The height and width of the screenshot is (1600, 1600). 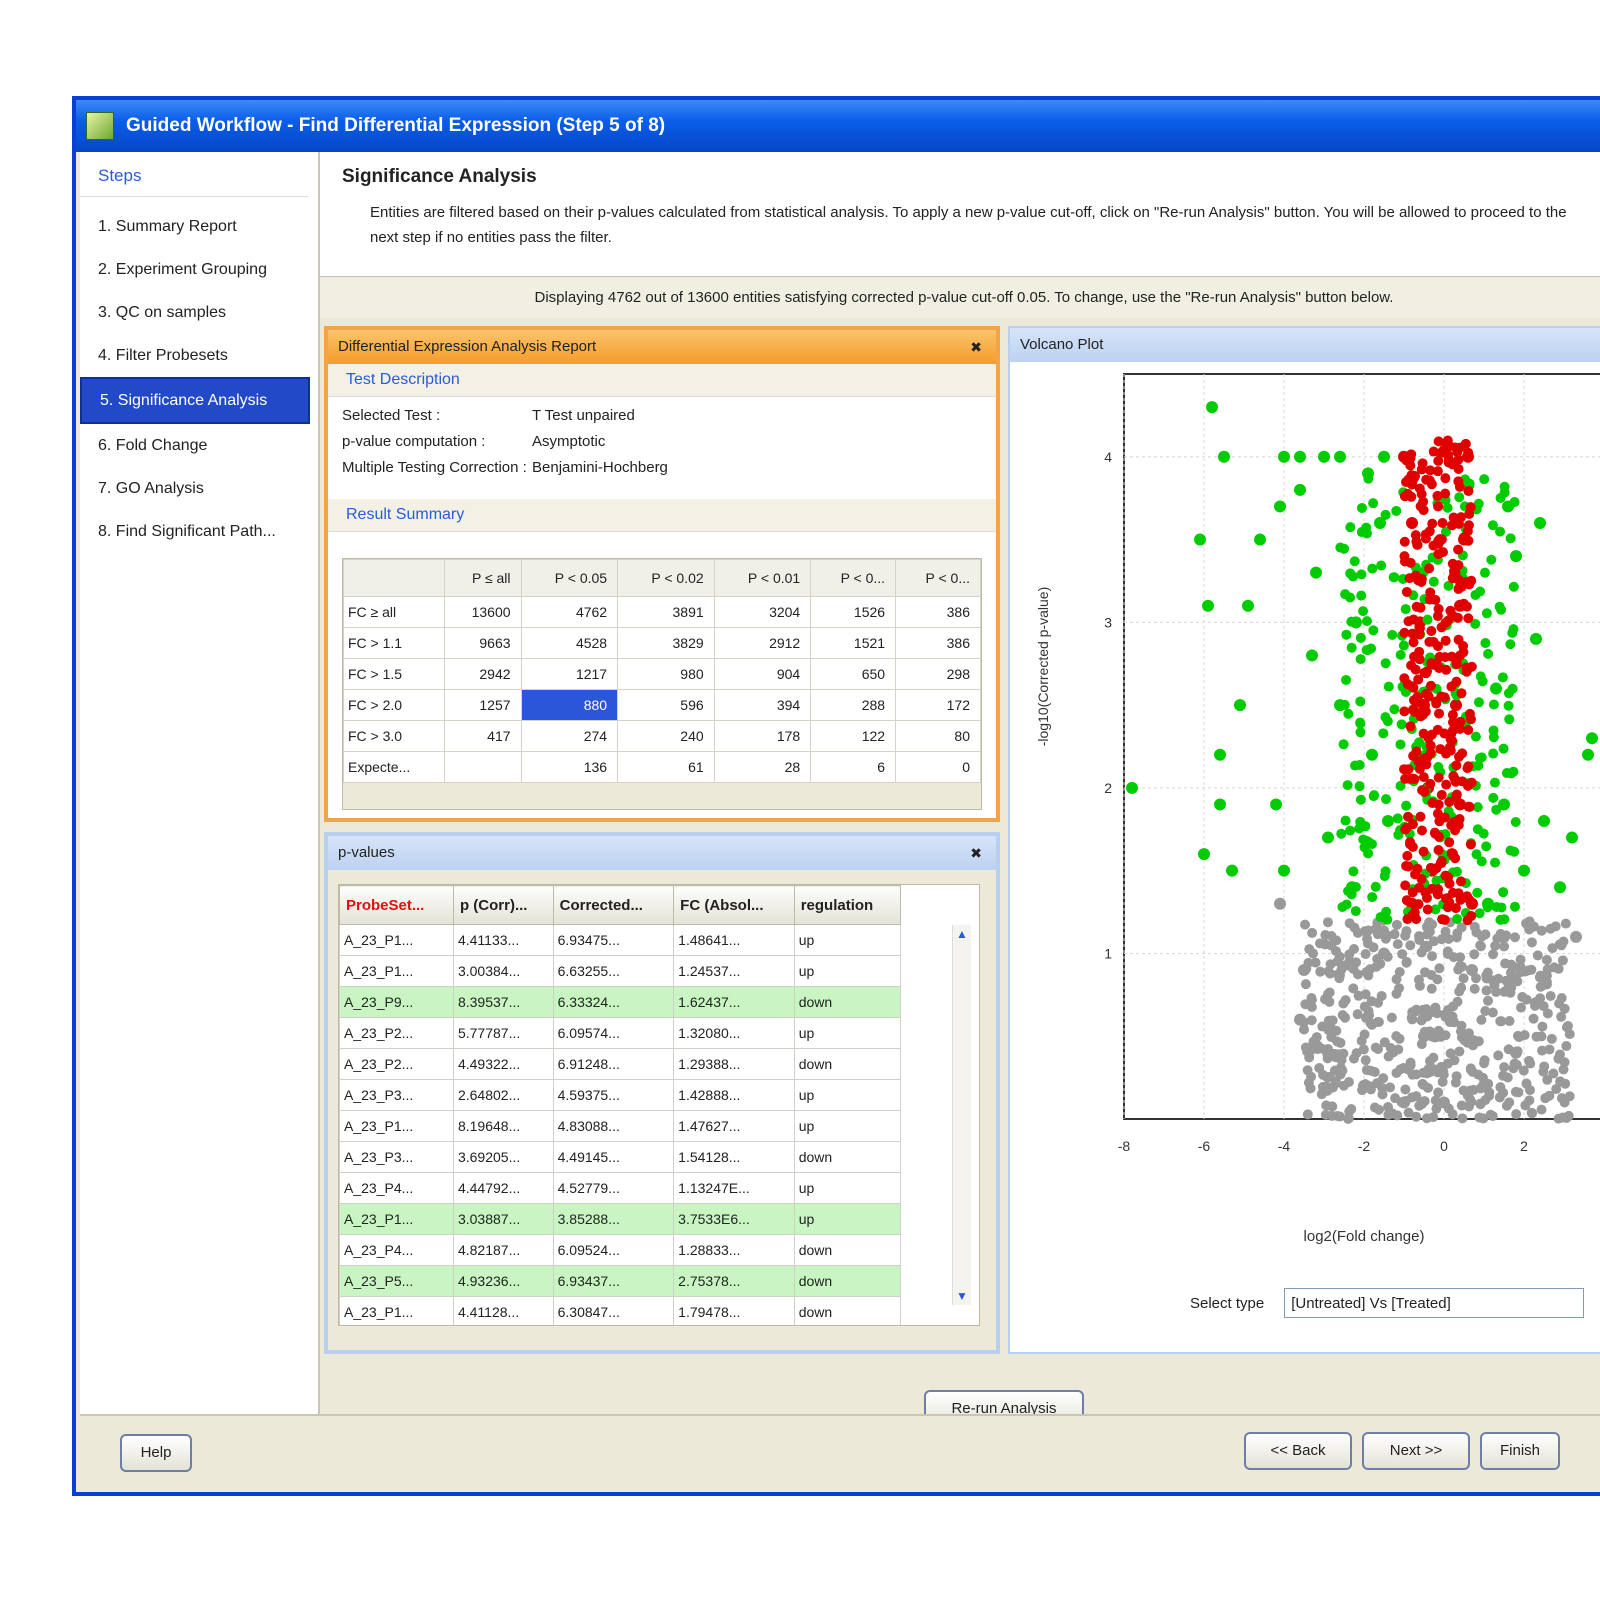 What do you see at coordinates (938, 767) in the screenshot?
I see `summary-cell: 0` at bounding box center [938, 767].